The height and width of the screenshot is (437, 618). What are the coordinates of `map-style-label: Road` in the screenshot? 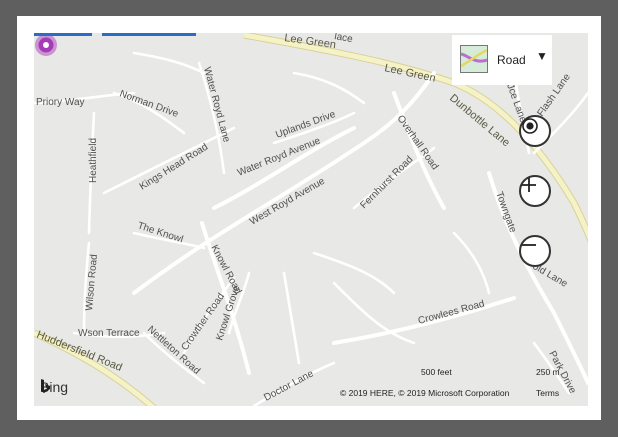 It's located at (511, 60).